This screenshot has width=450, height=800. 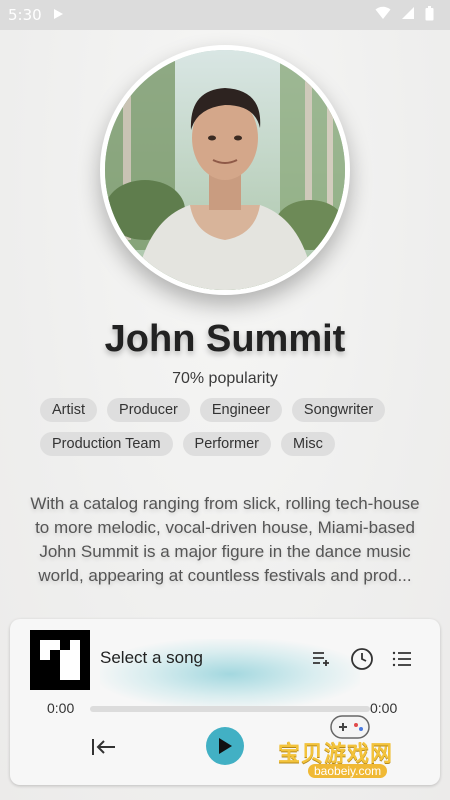 I want to click on skip-previous-button, so click(x=104, y=747).